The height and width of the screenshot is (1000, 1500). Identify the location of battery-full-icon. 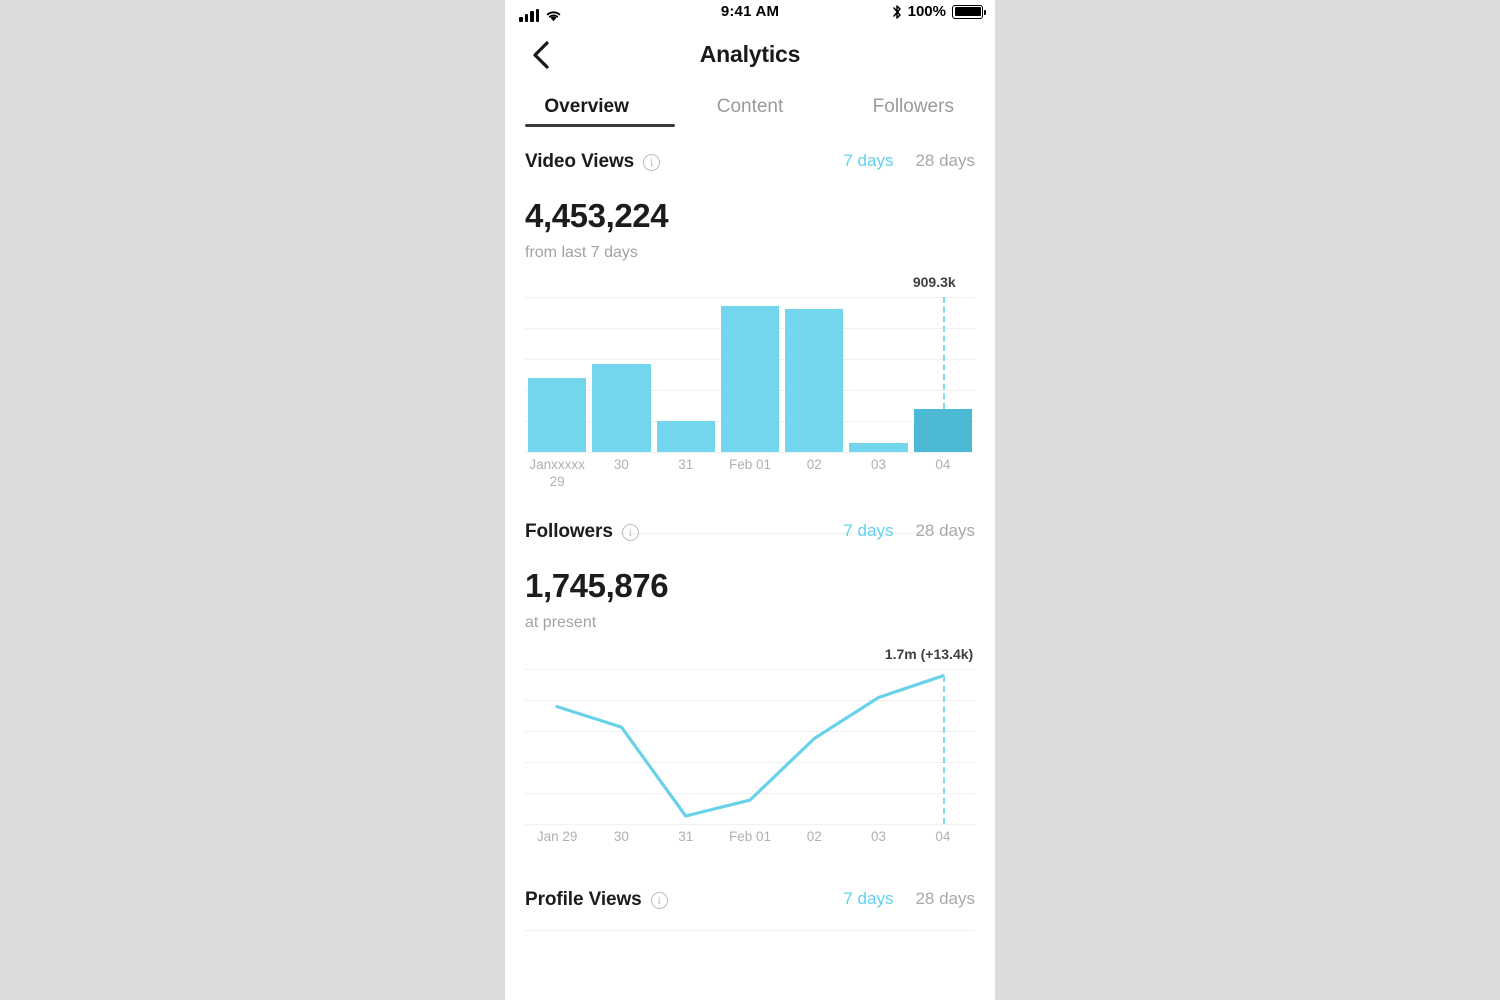
(969, 11).